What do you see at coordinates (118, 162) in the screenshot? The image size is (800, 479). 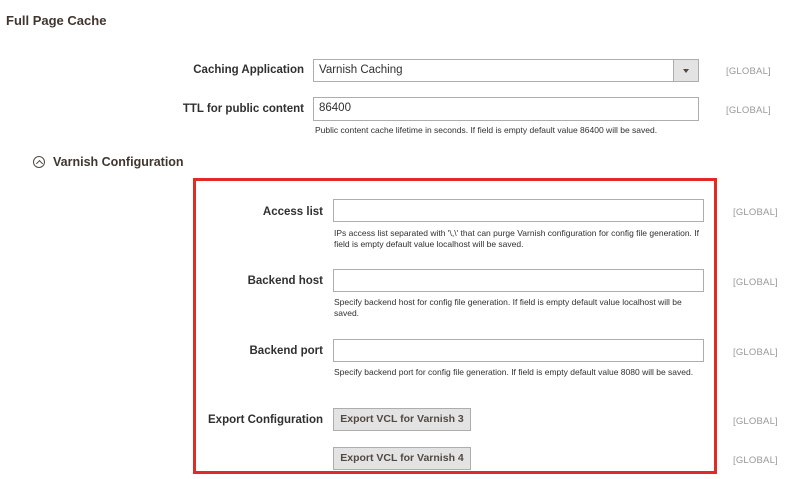 I see `varnish-group-title: Varnish Configuration` at bounding box center [118, 162].